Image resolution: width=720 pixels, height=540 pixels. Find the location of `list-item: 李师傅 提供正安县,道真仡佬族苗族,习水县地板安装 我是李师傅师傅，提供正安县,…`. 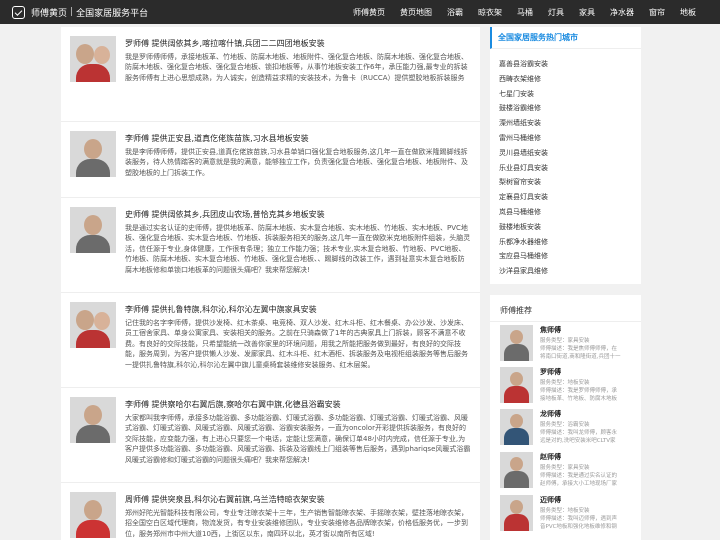

list-item: 李师傅 提供正安县,道真仡佬族苗族,习水县地板安装 我是李师傅师傅，提供正安县,… is located at coordinates (270, 160).